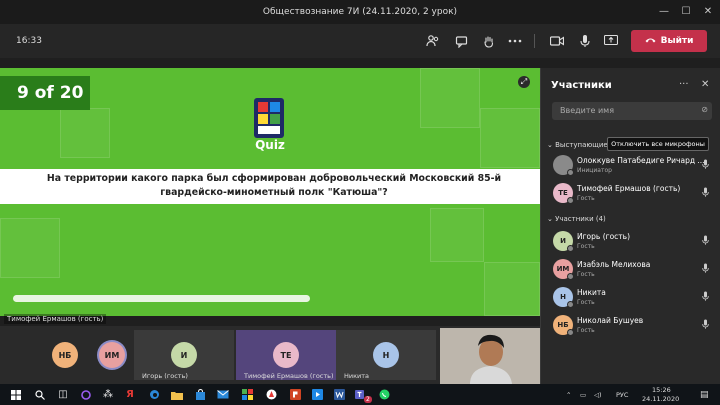 Image resolution: width=720 pixels, height=405 pixels. What do you see at coordinates (576, 219) in the screenshot?
I see `attendees-header: ⌄ Участники (4)` at bounding box center [576, 219].